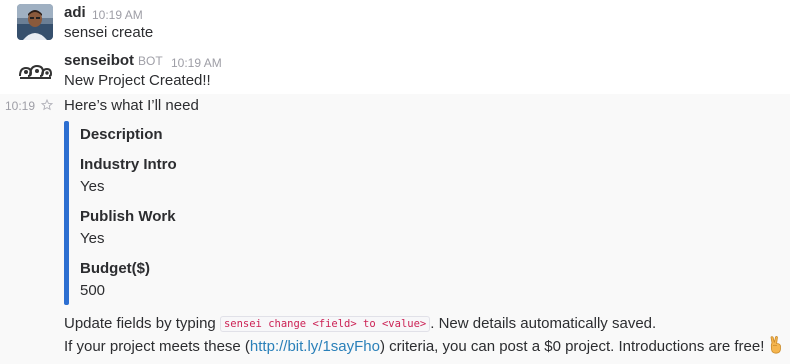  I want to click on author-name: senseibot BOT, so click(113, 60).